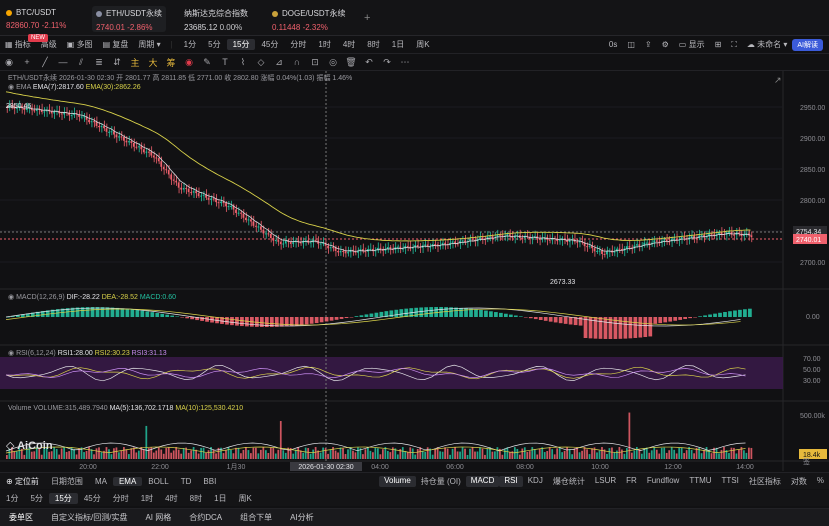  Describe the element at coordinates (117, 62) in the screenshot. I see `measure-icon: ⇵` at that location.